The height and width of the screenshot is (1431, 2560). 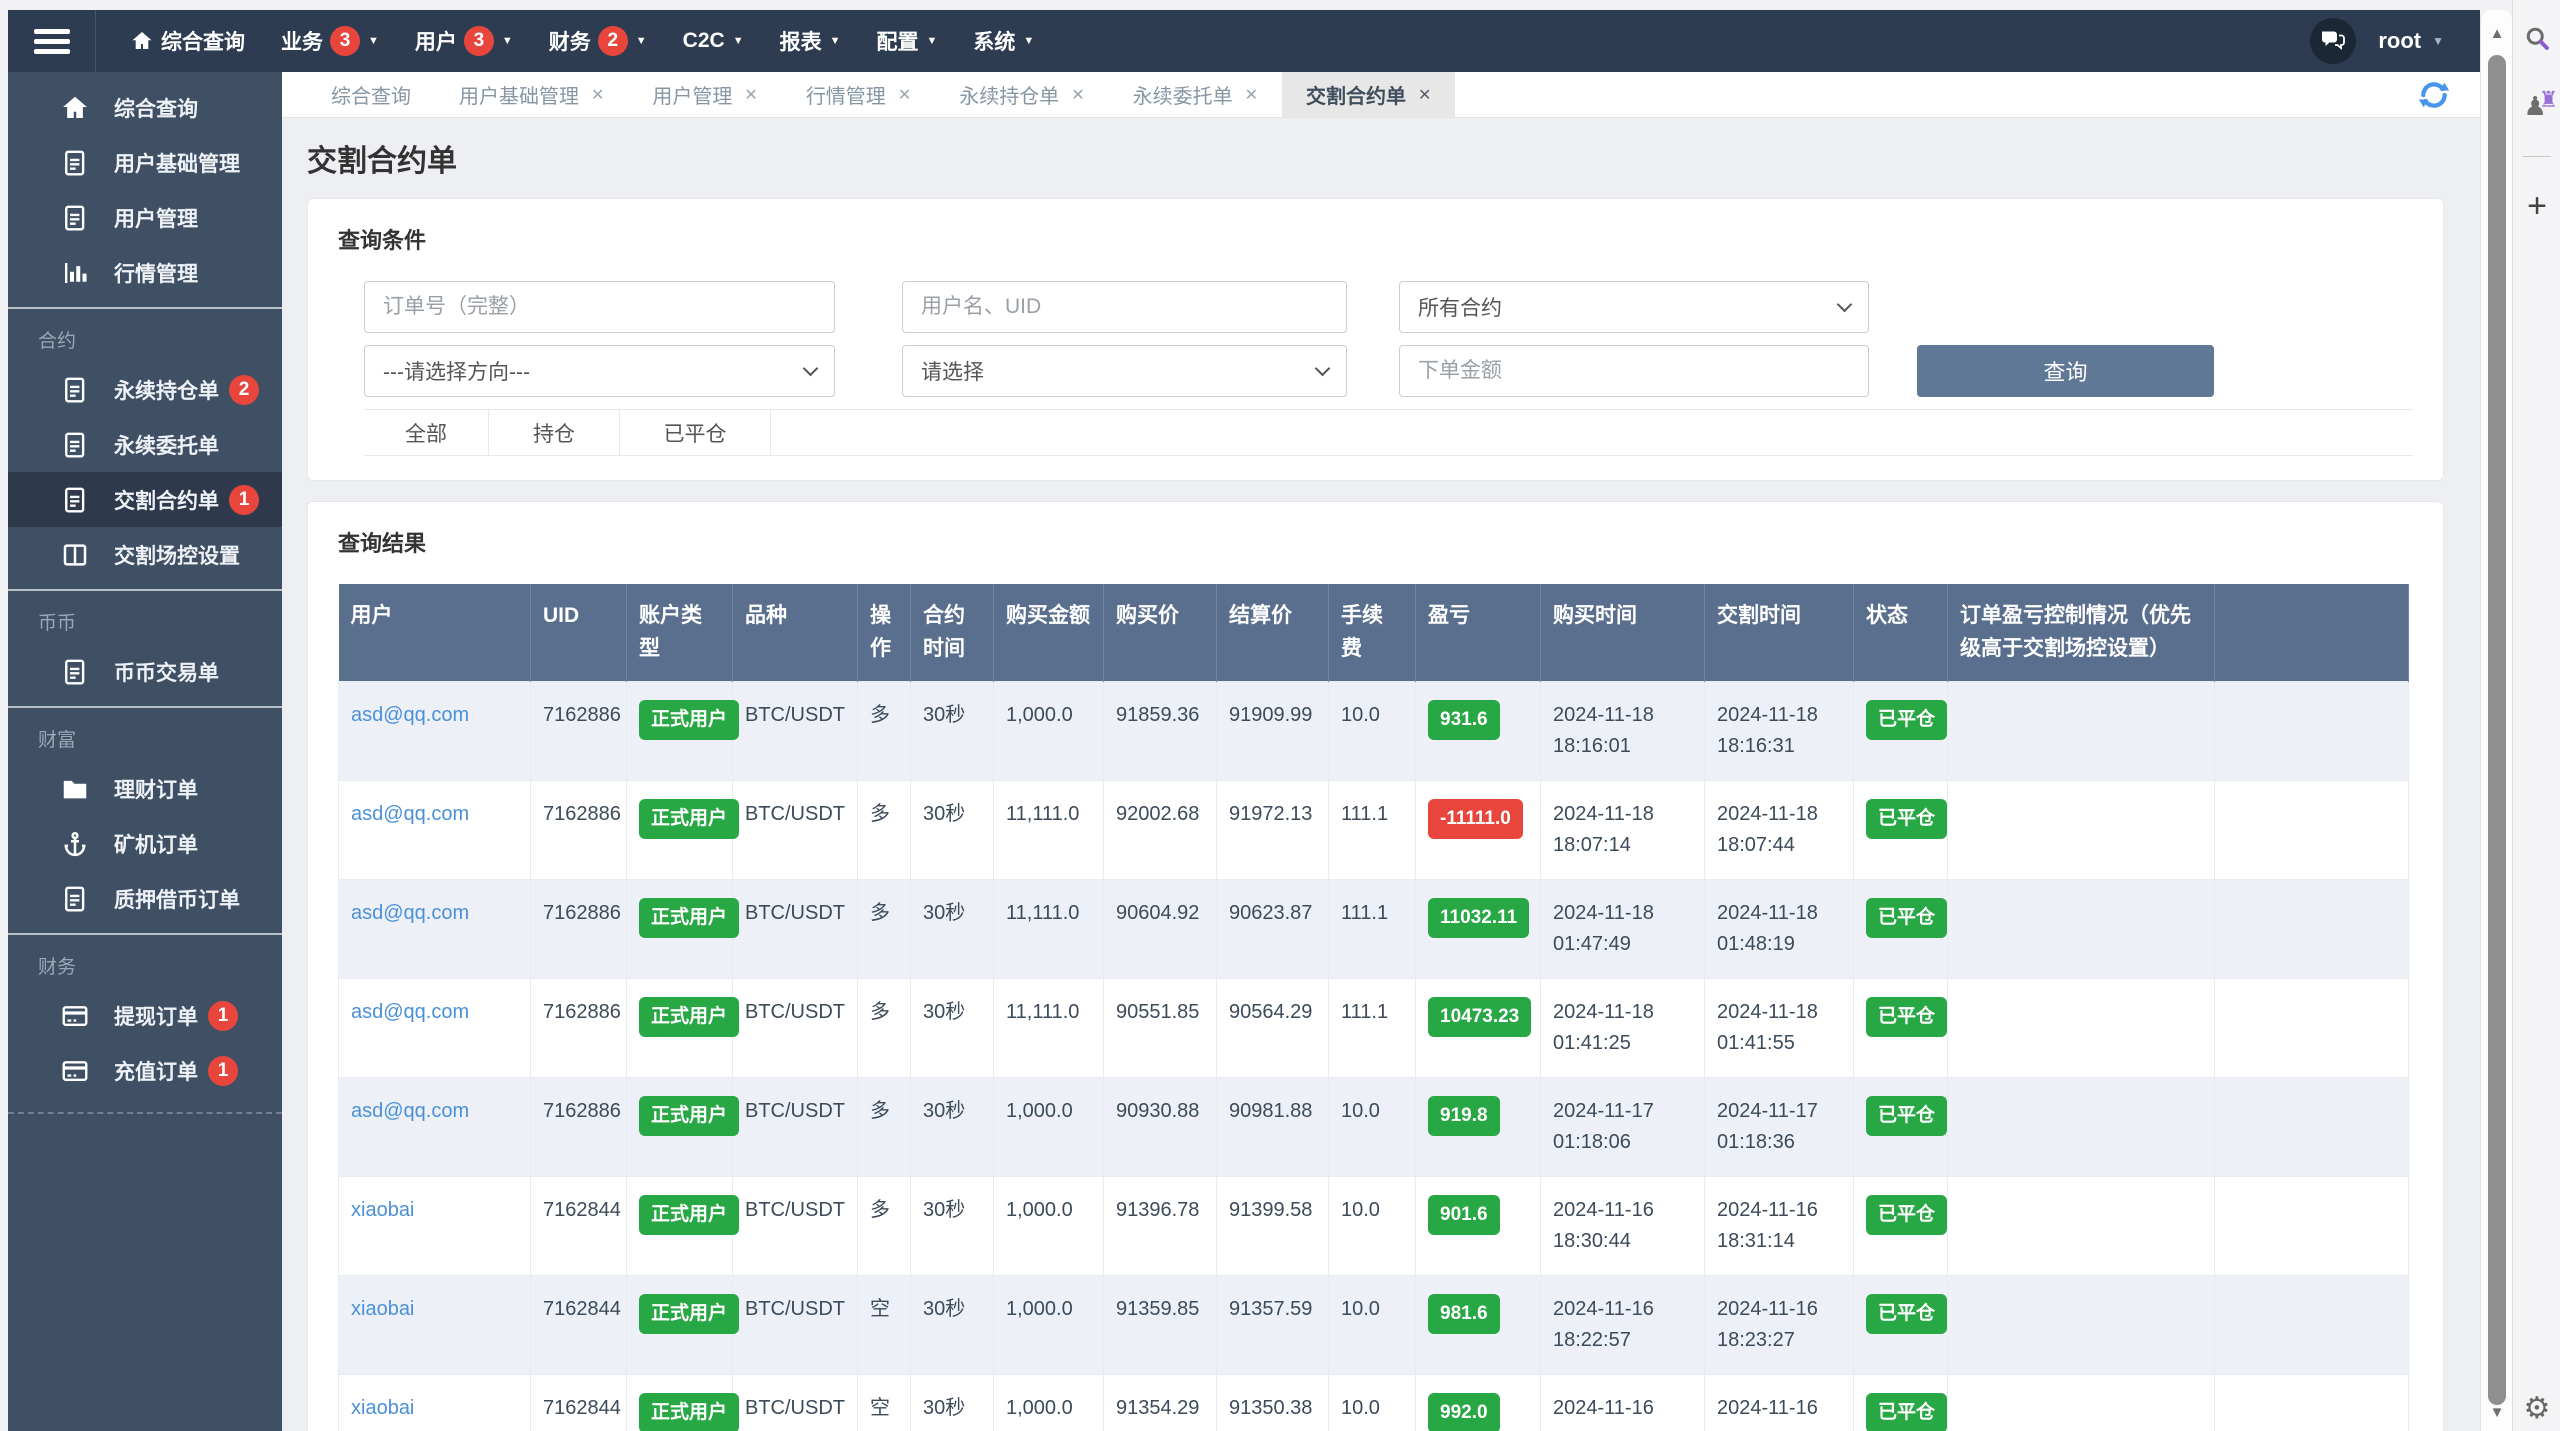 What do you see at coordinates (692, 97) in the screenshot?
I see `tab-label: 用户管理` at bounding box center [692, 97].